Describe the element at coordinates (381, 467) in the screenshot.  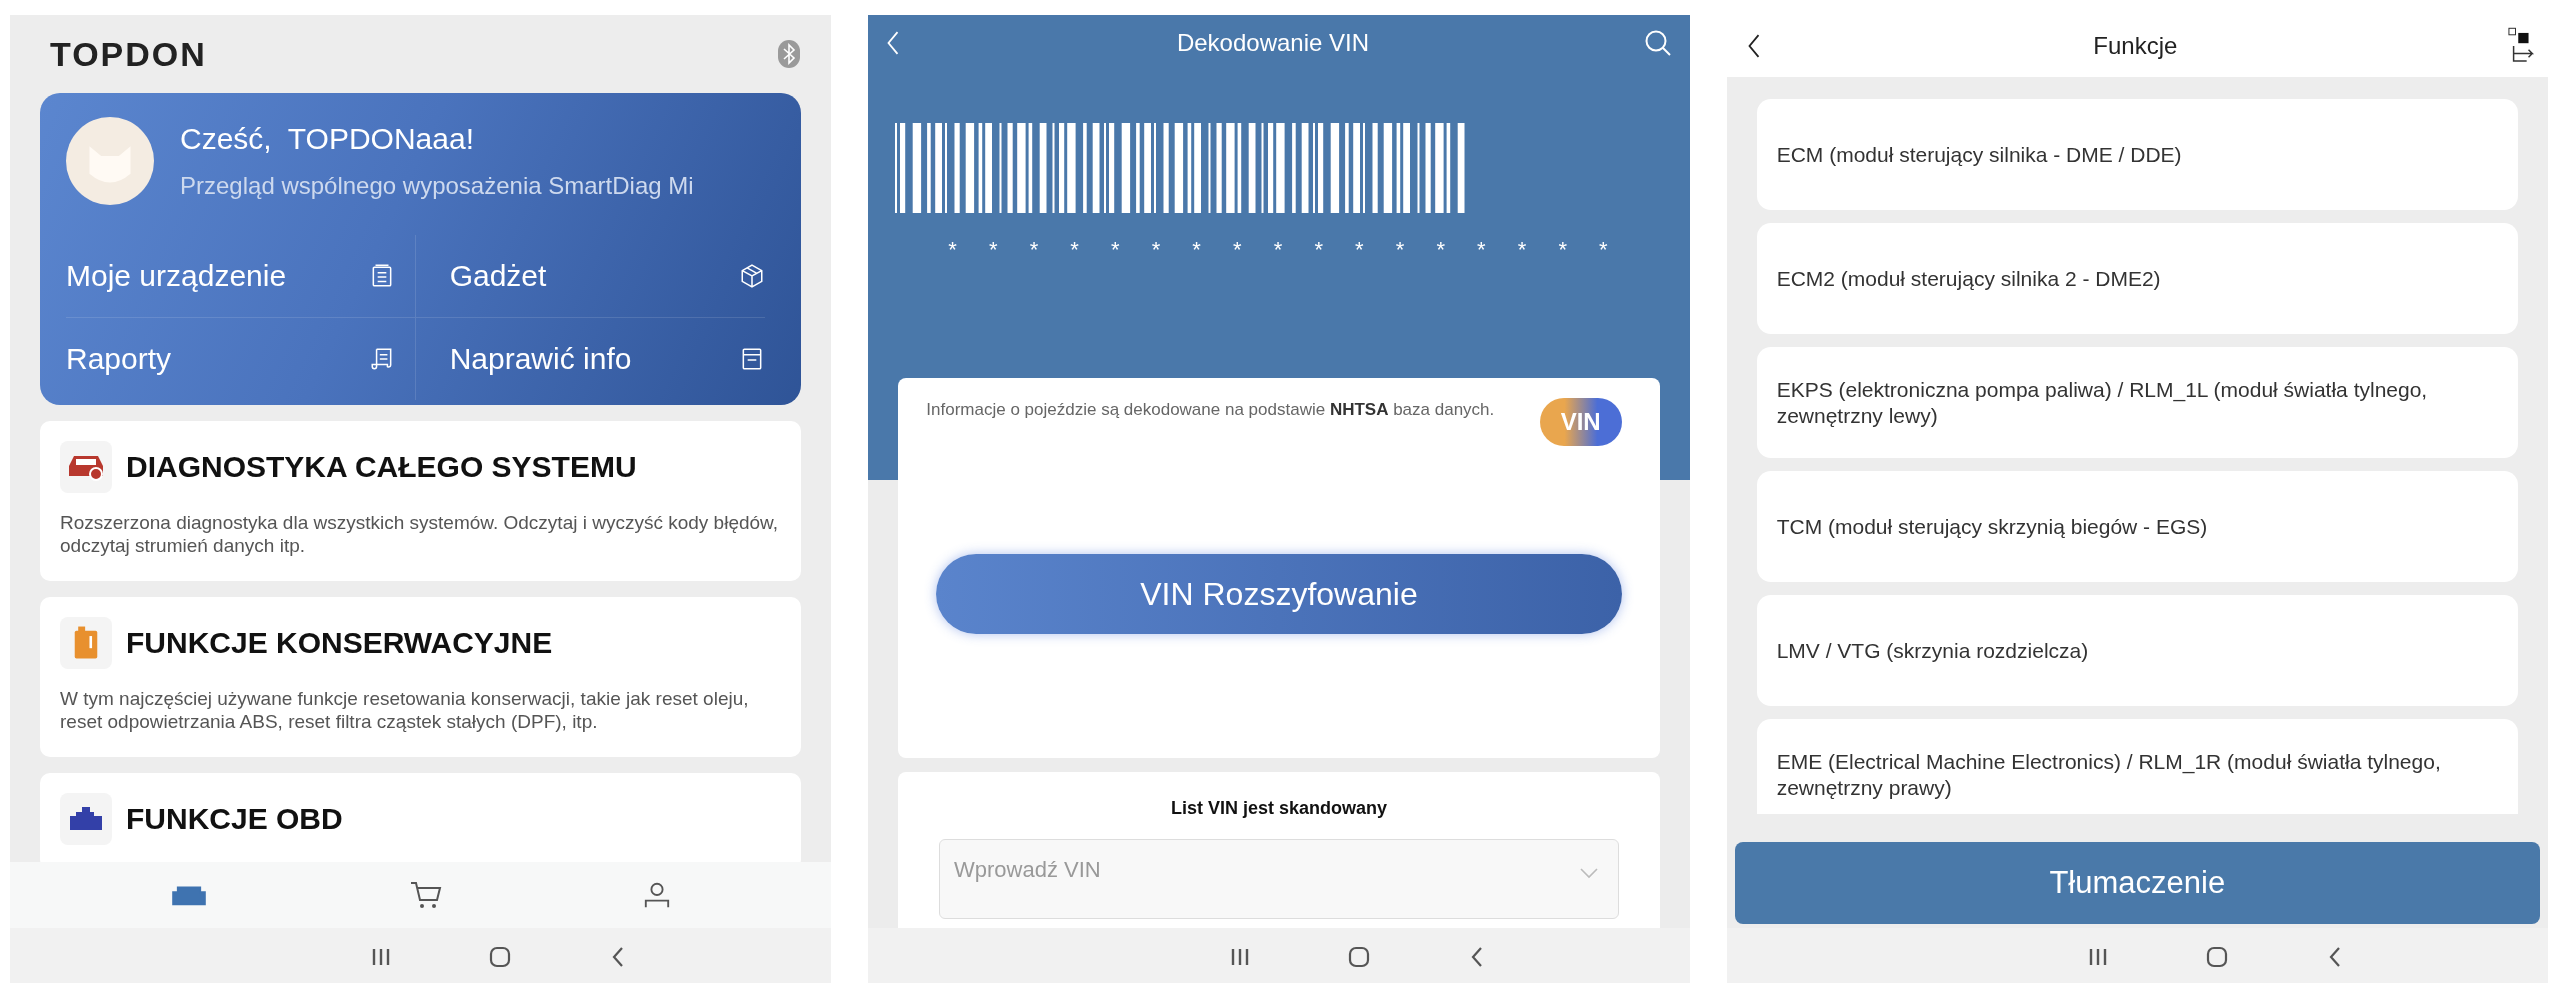
I see `module-title: DIAGNOSTYKA CAŁEGO SYSTEMU` at that location.